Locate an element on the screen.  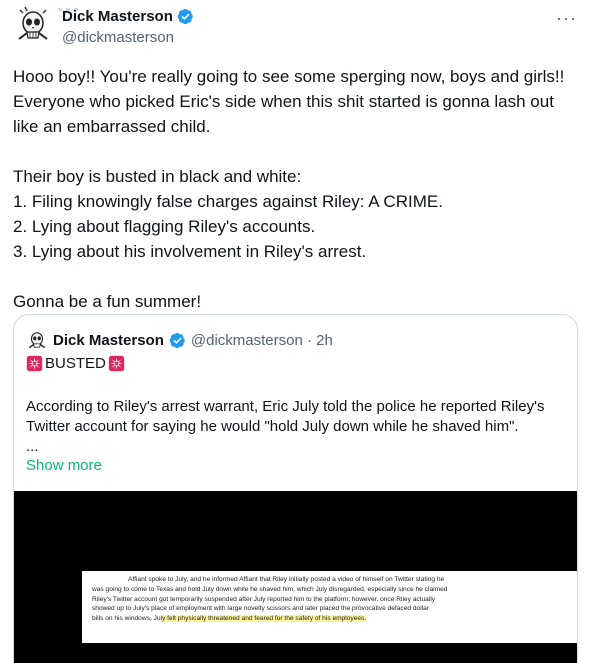
show-more-link: Show more is located at coordinates (64, 465).